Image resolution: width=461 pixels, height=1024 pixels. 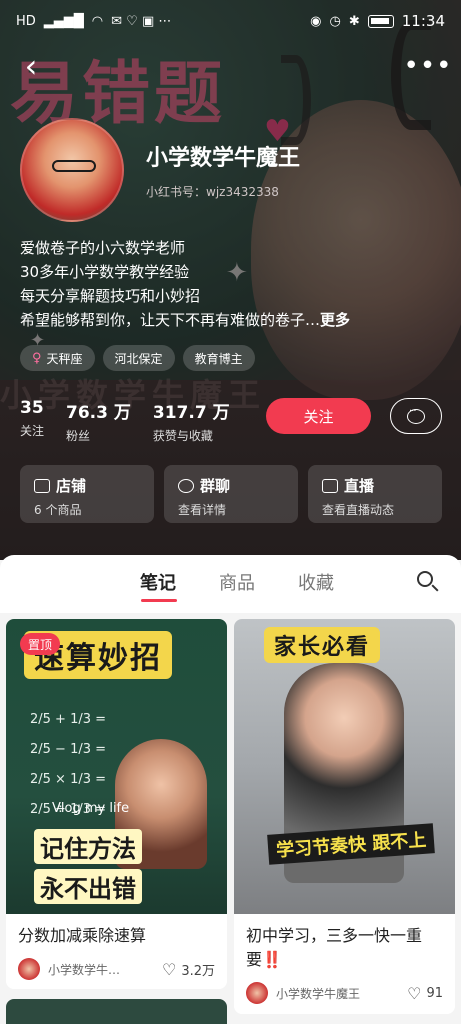 I want to click on follow-button: 关注, so click(x=318, y=416).